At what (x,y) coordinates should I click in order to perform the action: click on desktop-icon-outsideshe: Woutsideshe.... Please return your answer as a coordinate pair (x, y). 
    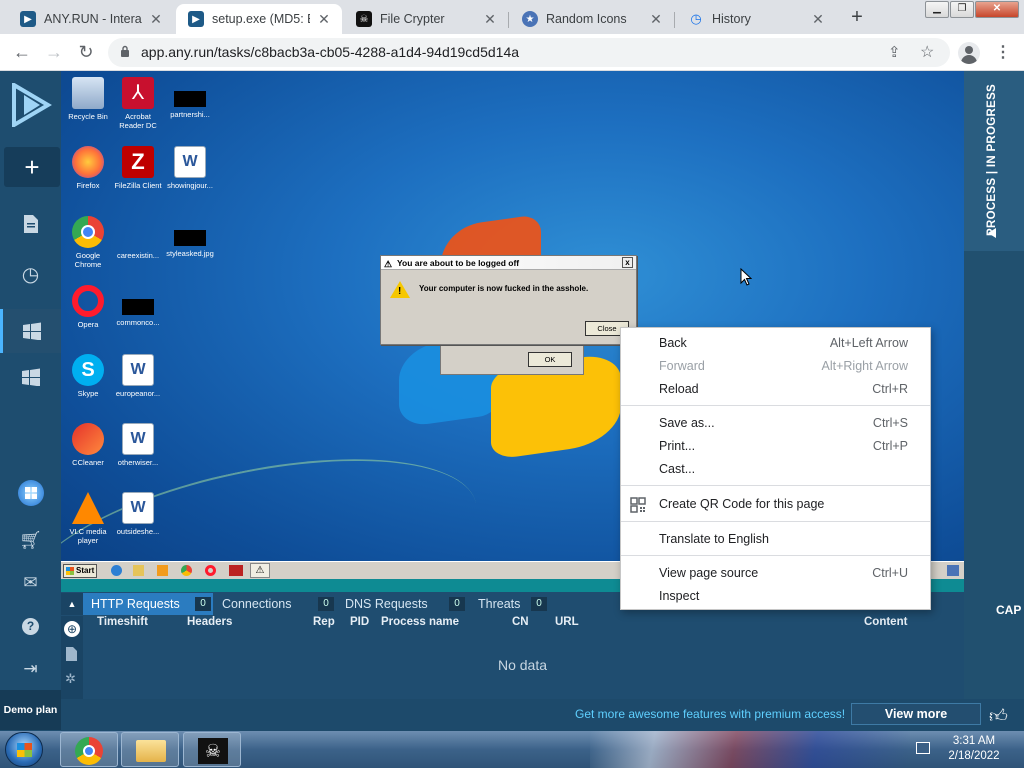
    Looking at the image, I should click on (138, 514).